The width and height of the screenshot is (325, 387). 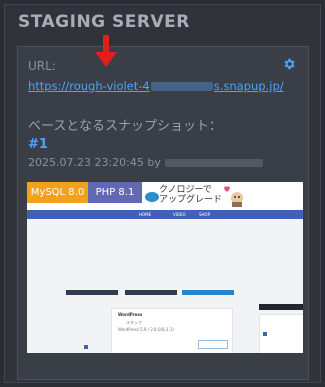 What do you see at coordinates (165, 214) in the screenshot?
I see `site-nav: HOME VIDEO SHOP` at bounding box center [165, 214].